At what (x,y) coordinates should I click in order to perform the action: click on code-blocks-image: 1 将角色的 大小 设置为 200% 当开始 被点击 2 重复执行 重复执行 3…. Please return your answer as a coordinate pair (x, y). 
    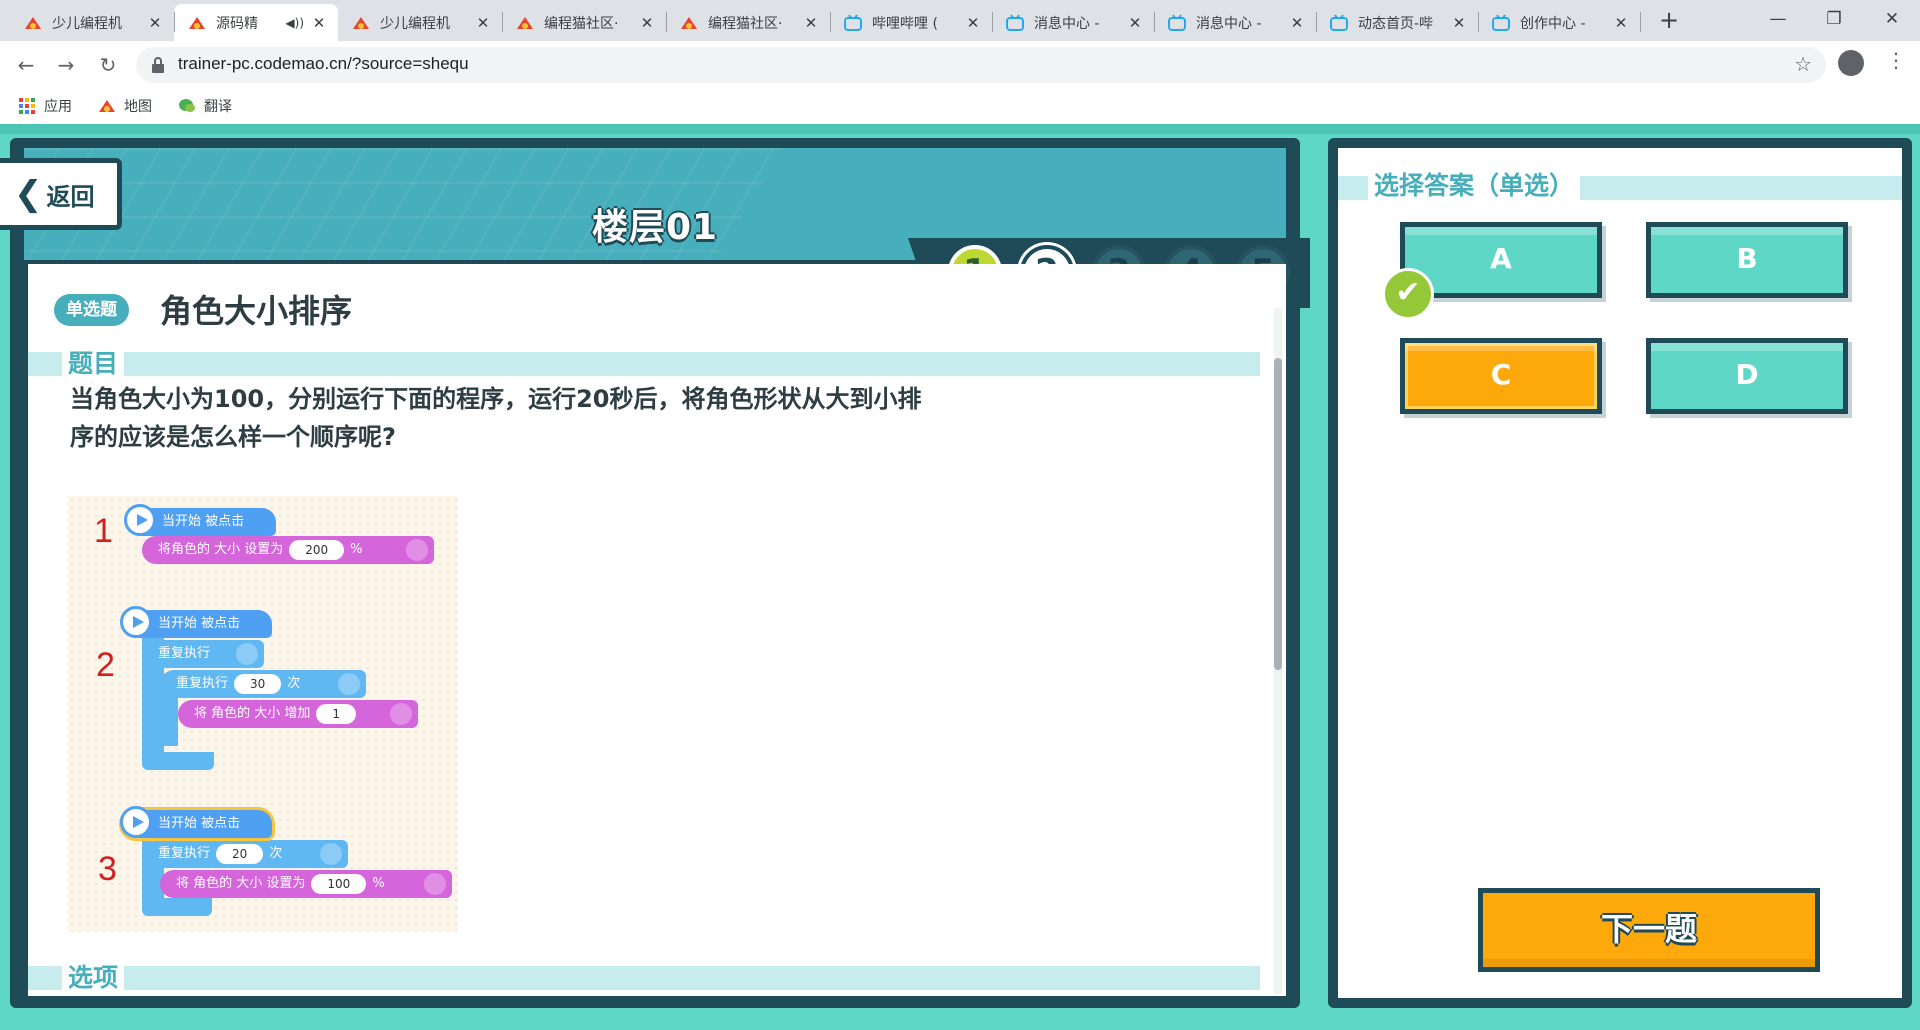
    Looking at the image, I should click on (263, 714).